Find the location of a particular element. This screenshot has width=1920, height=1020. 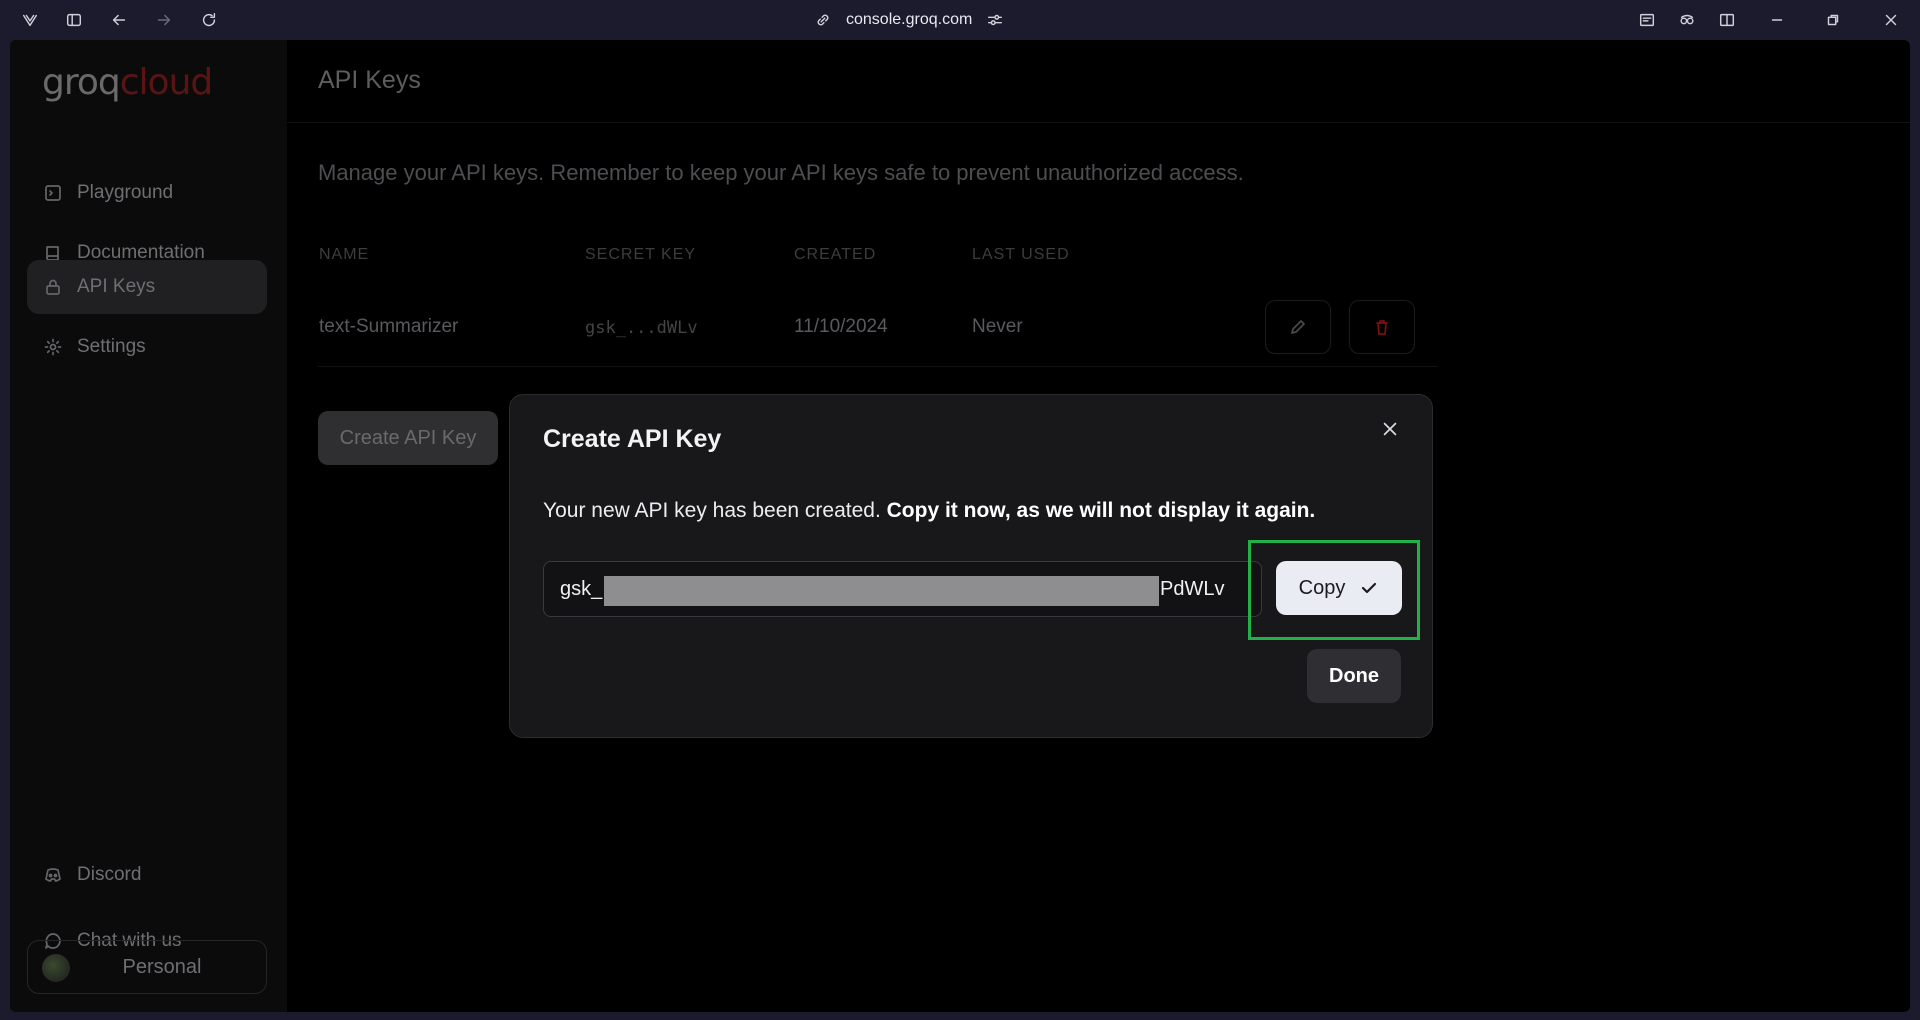

close-window-icon is located at coordinates (1891, 20).